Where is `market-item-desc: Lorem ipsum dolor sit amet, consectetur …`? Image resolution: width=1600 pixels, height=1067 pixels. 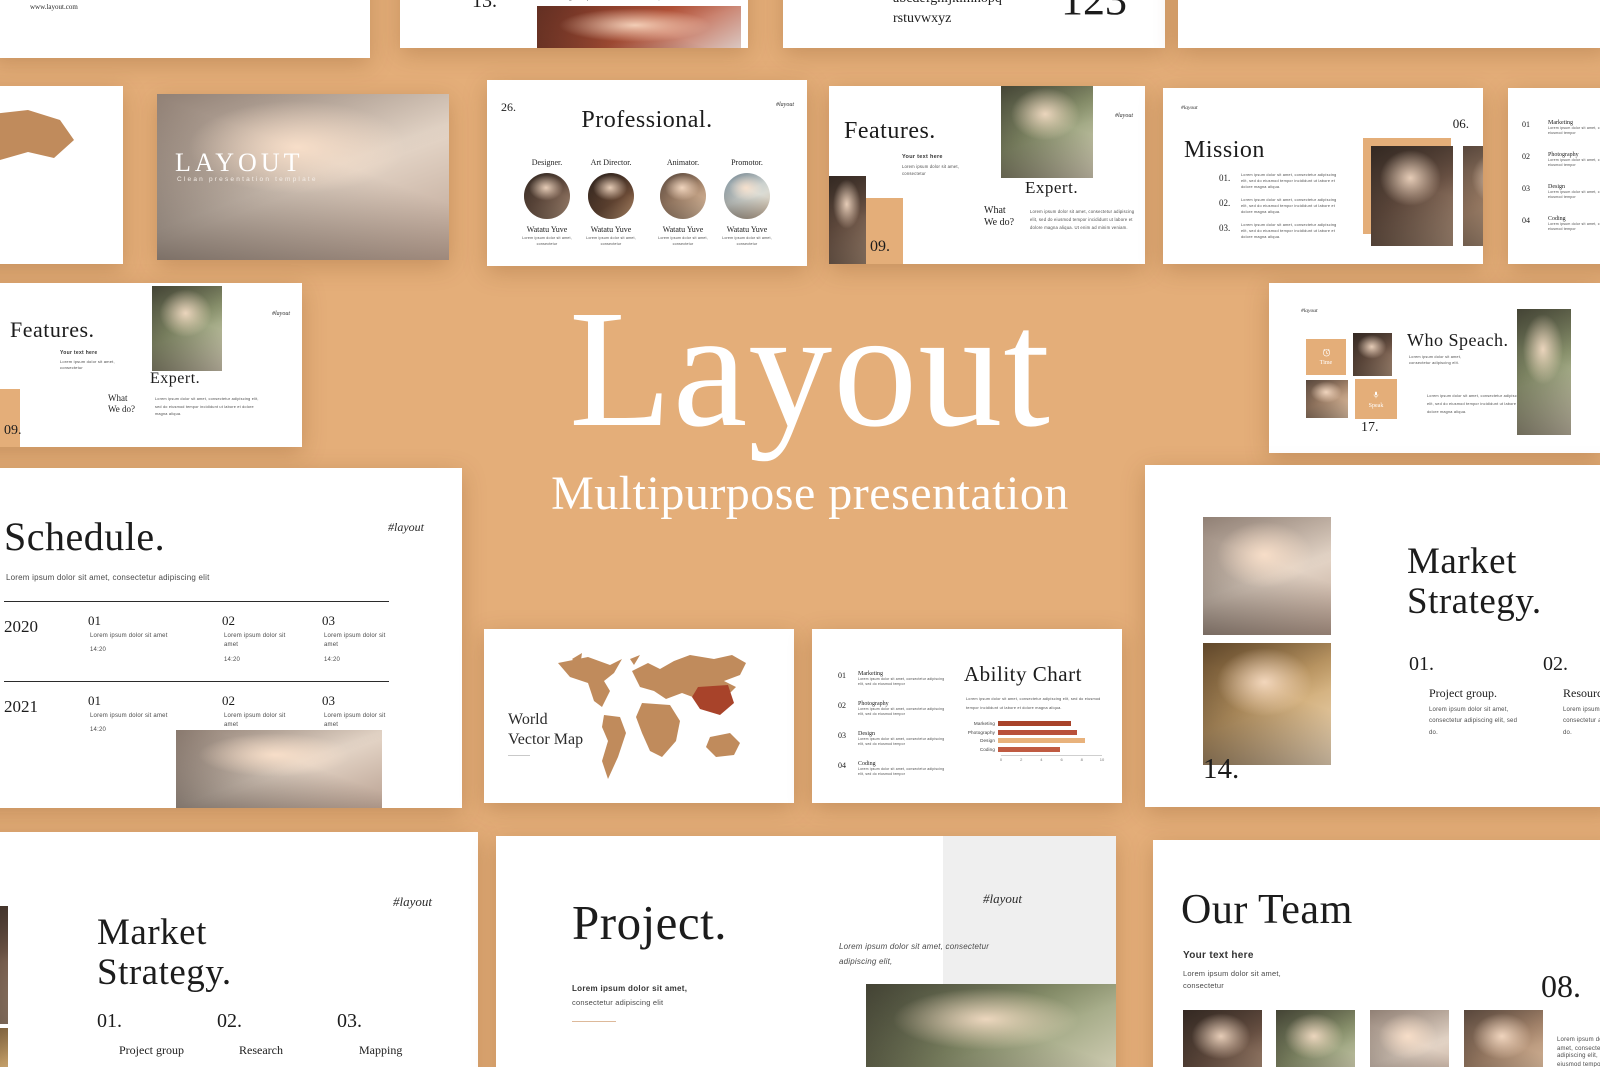
market-item-desc: Lorem ipsum dolor sit amet, consectetur … is located at coordinates (1581, 721).